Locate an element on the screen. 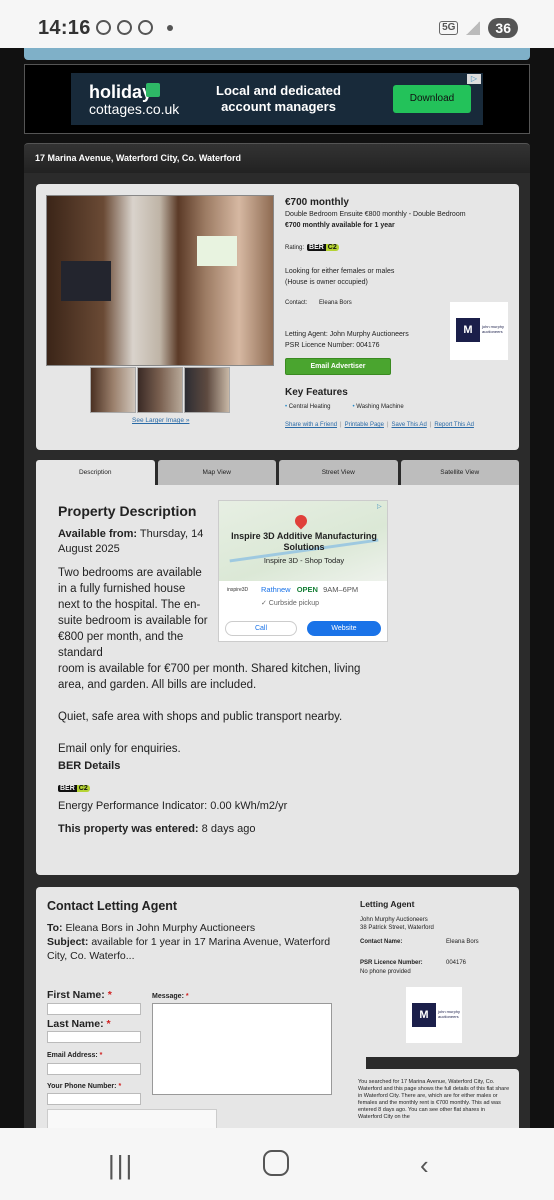  share-link: Share with a Friend is located at coordinates (311, 425).